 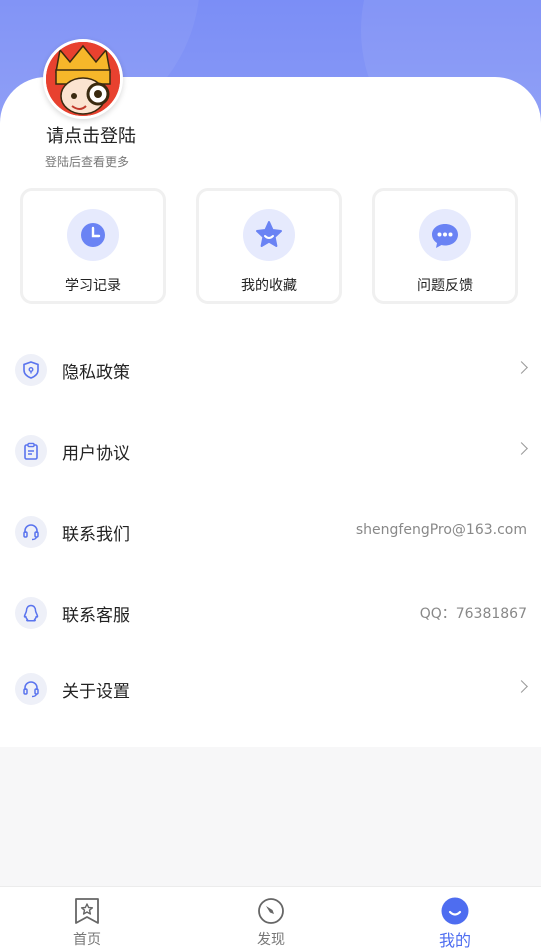 What do you see at coordinates (455, 911) in the screenshot?
I see `smile-icon` at bounding box center [455, 911].